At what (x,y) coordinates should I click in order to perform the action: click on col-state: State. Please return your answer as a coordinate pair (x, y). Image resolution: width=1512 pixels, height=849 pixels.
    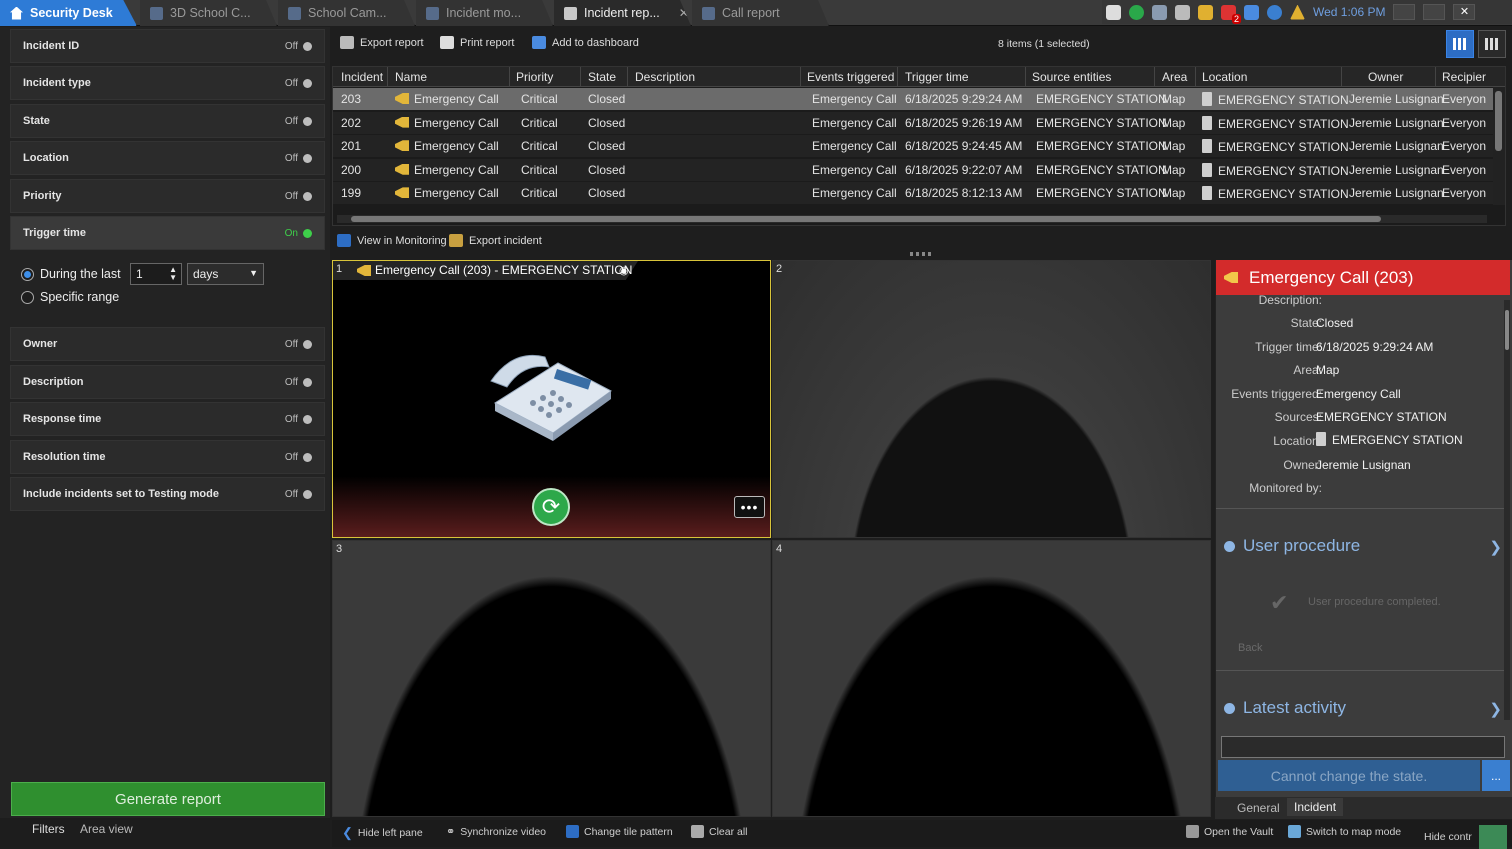
    Looking at the image, I should click on (602, 77).